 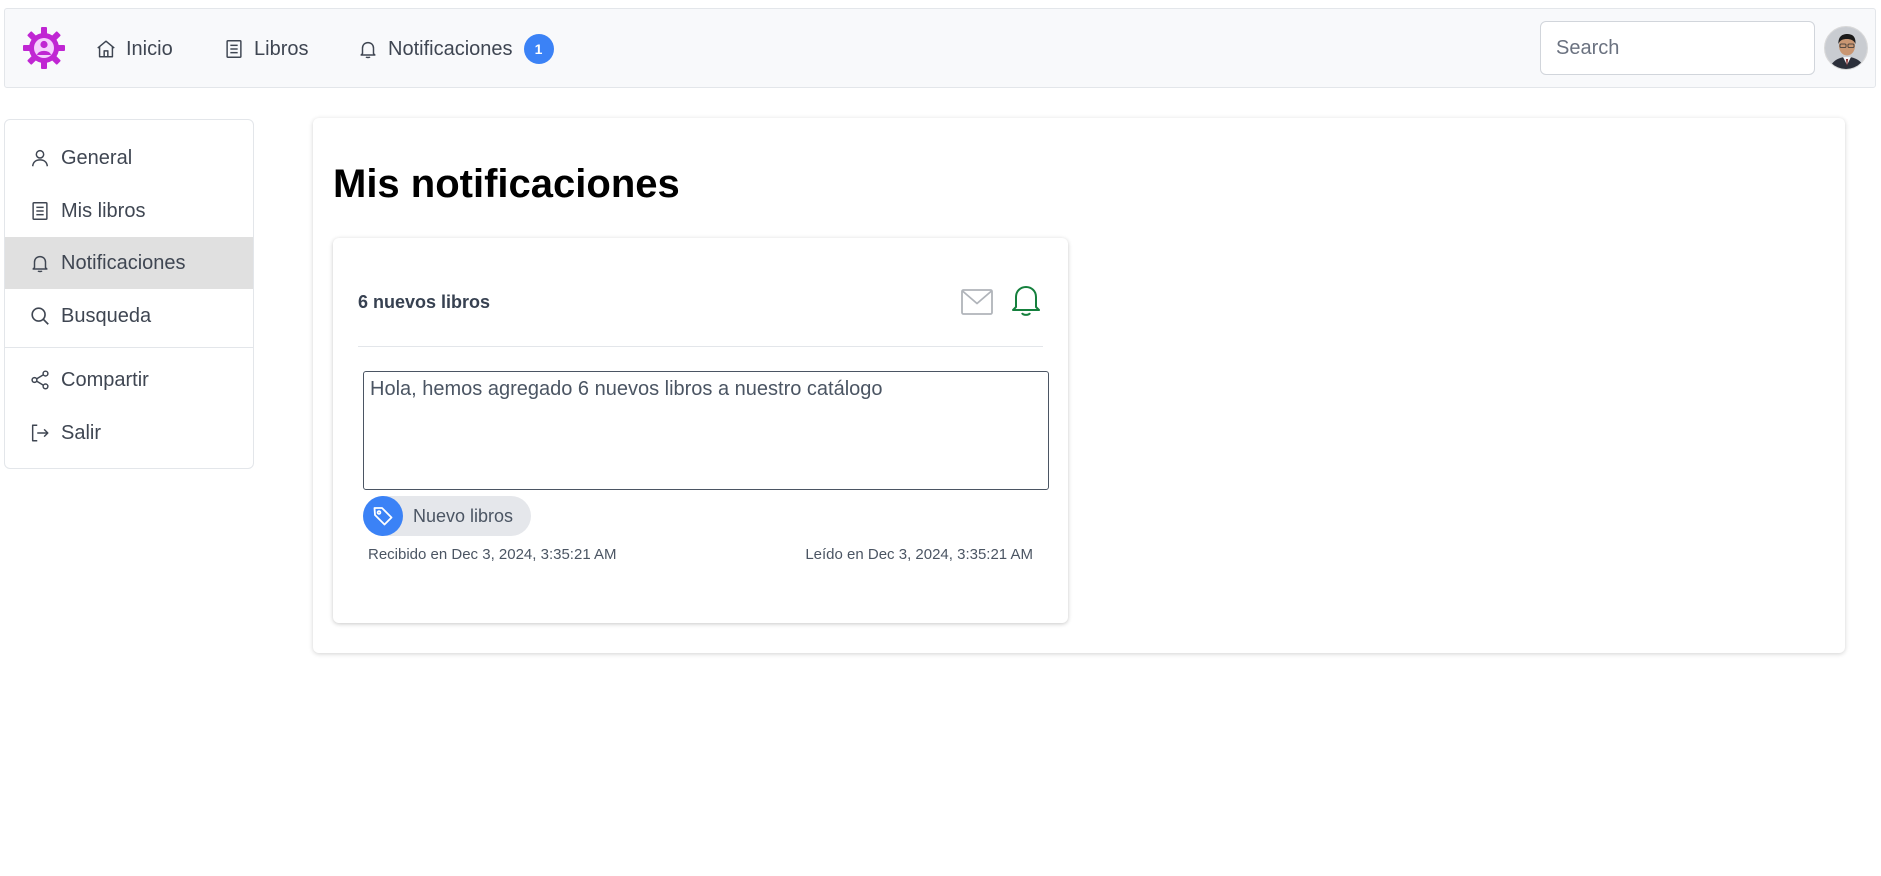 I want to click on sidebar-item-general: General, so click(x=129, y=158).